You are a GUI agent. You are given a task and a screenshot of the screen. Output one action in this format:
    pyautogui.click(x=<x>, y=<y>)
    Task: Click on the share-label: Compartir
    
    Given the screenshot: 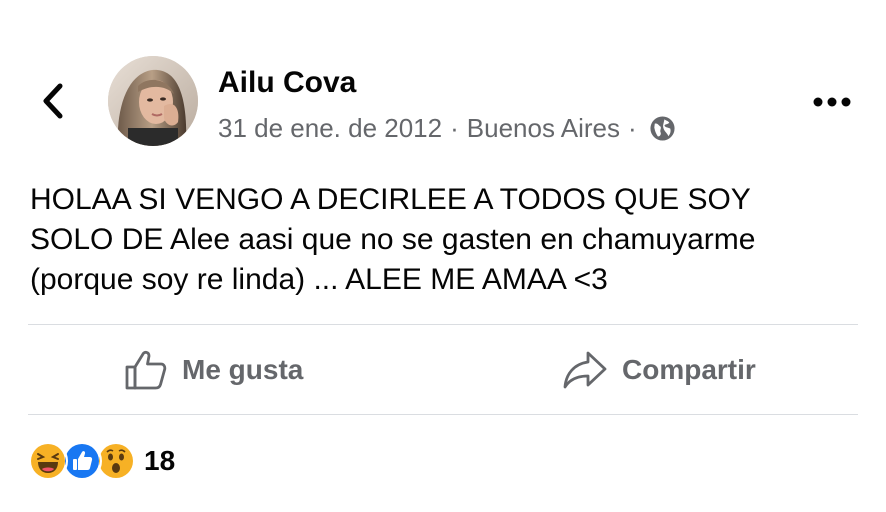 What is the action you would take?
    pyautogui.click(x=689, y=369)
    